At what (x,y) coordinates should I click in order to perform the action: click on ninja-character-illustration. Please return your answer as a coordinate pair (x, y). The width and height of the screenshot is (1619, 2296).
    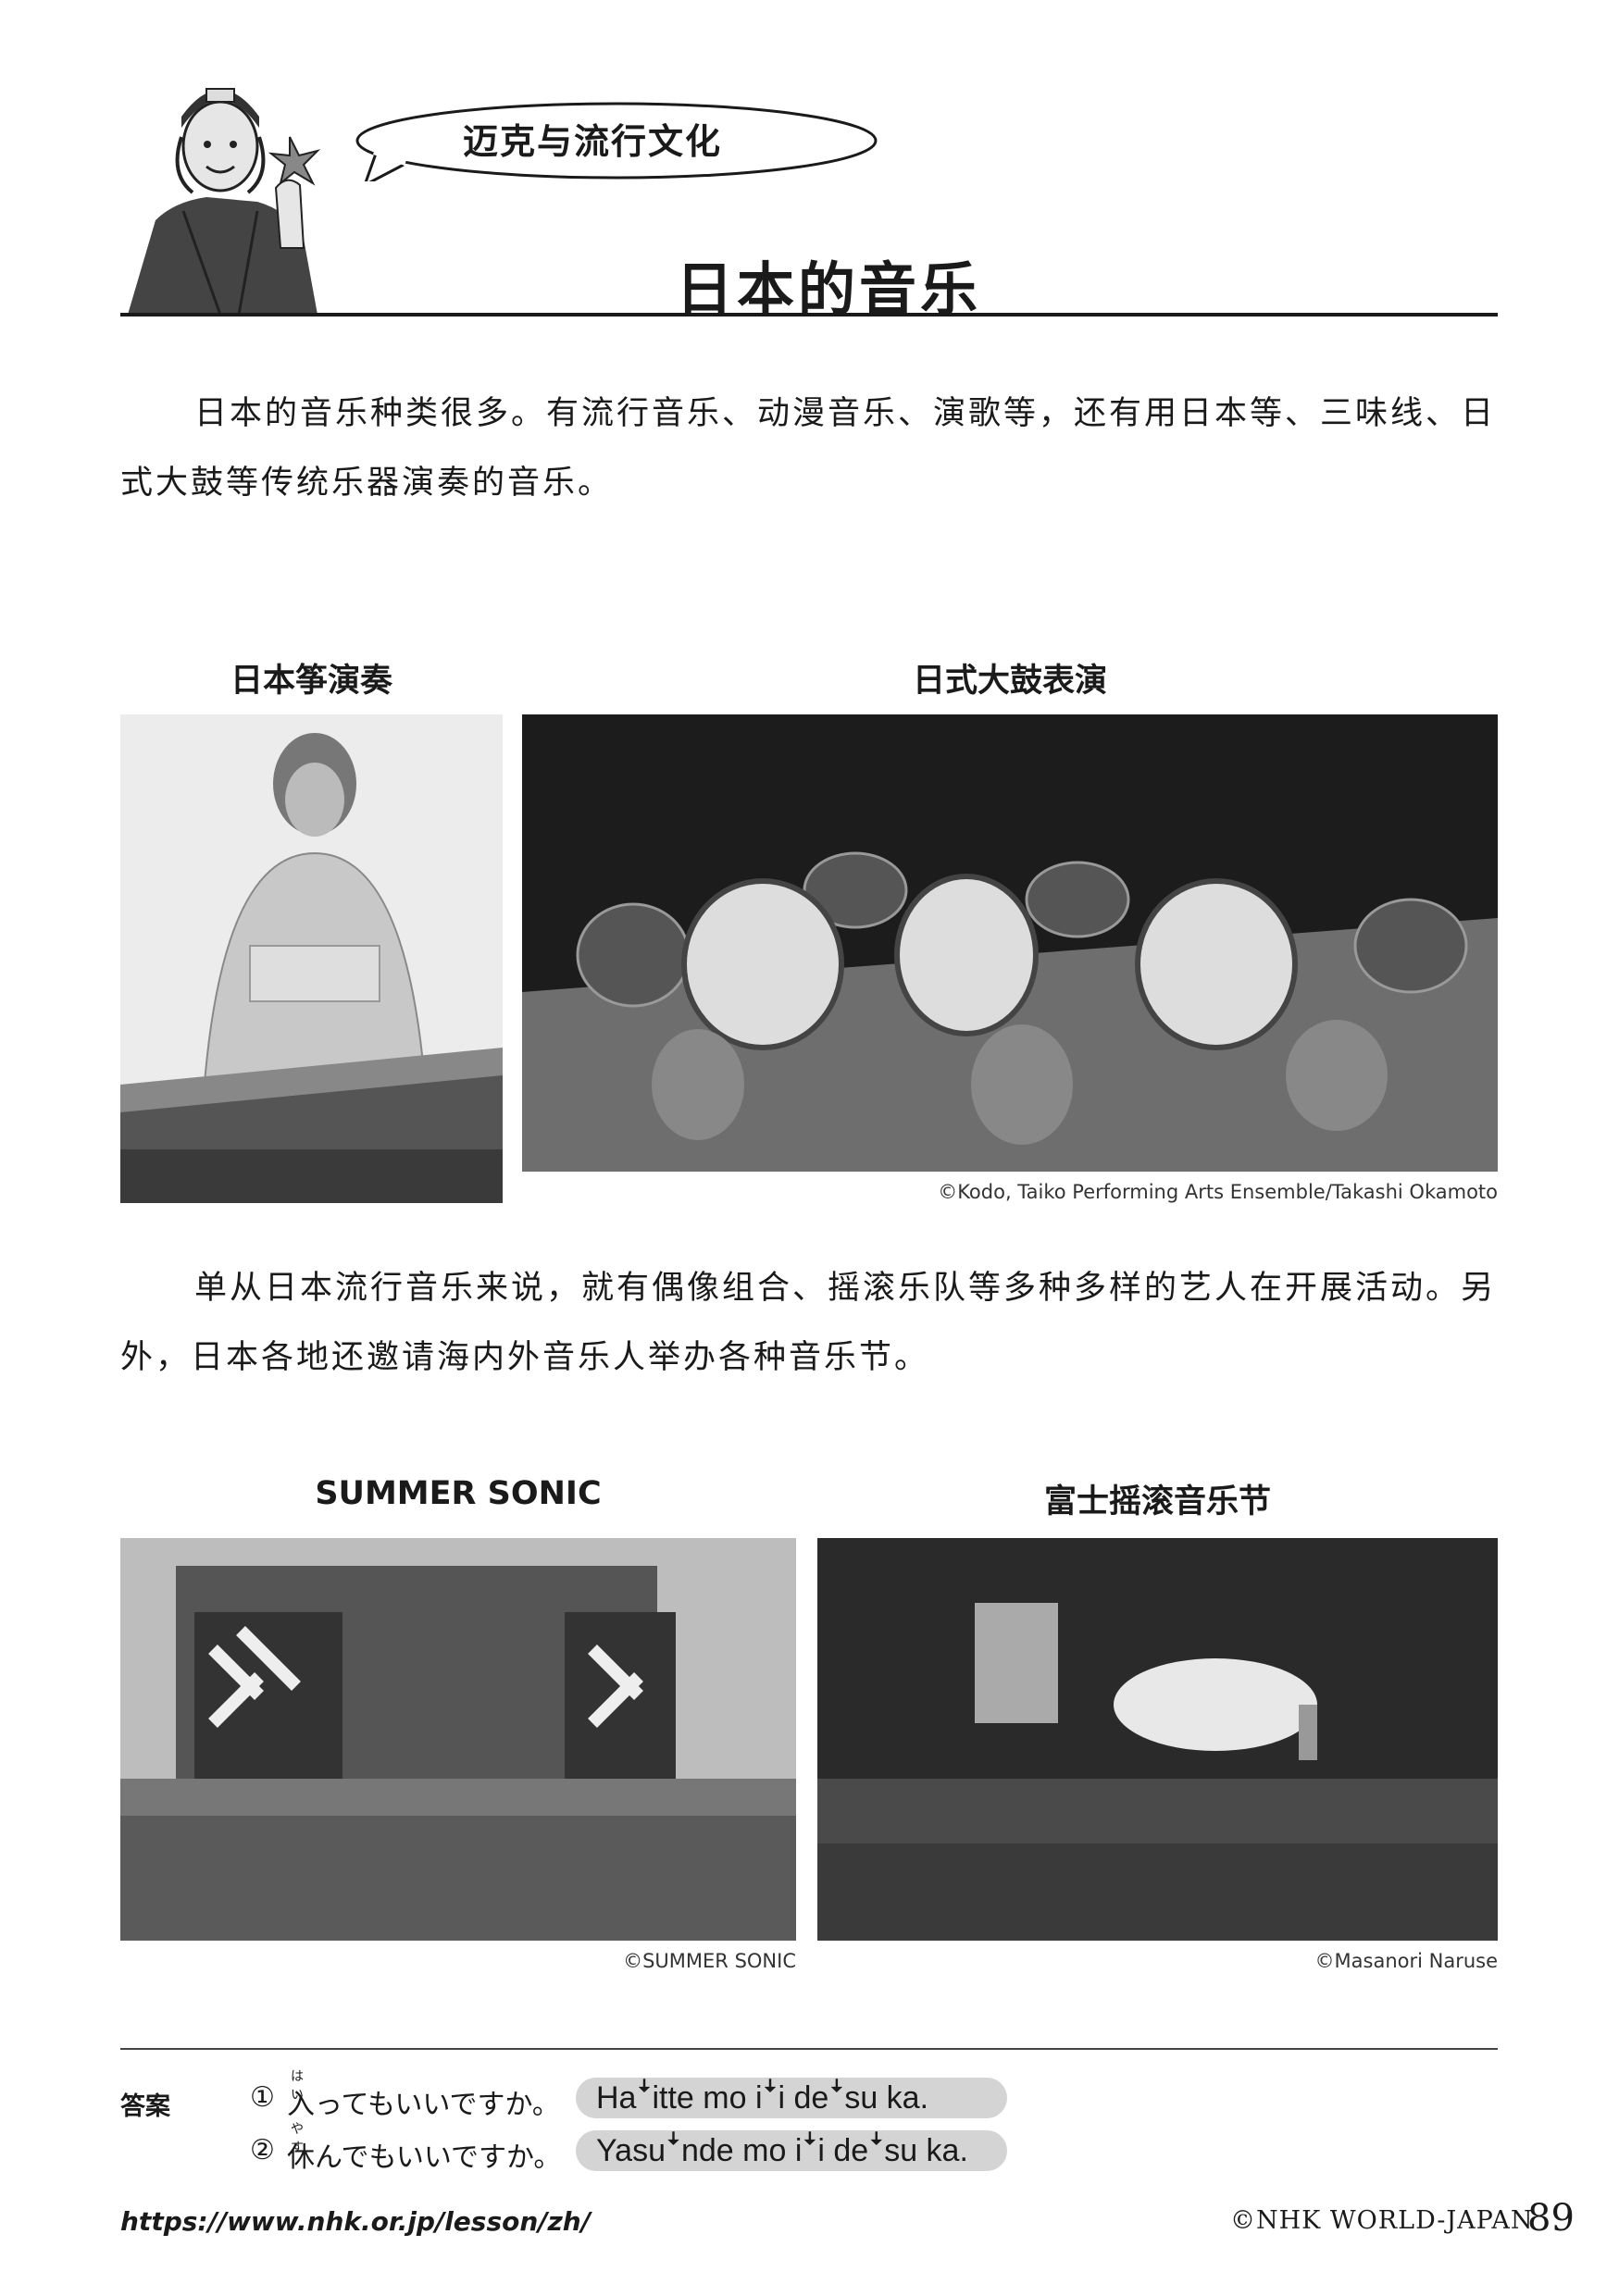
    Looking at the image, I should click on (225, 202).